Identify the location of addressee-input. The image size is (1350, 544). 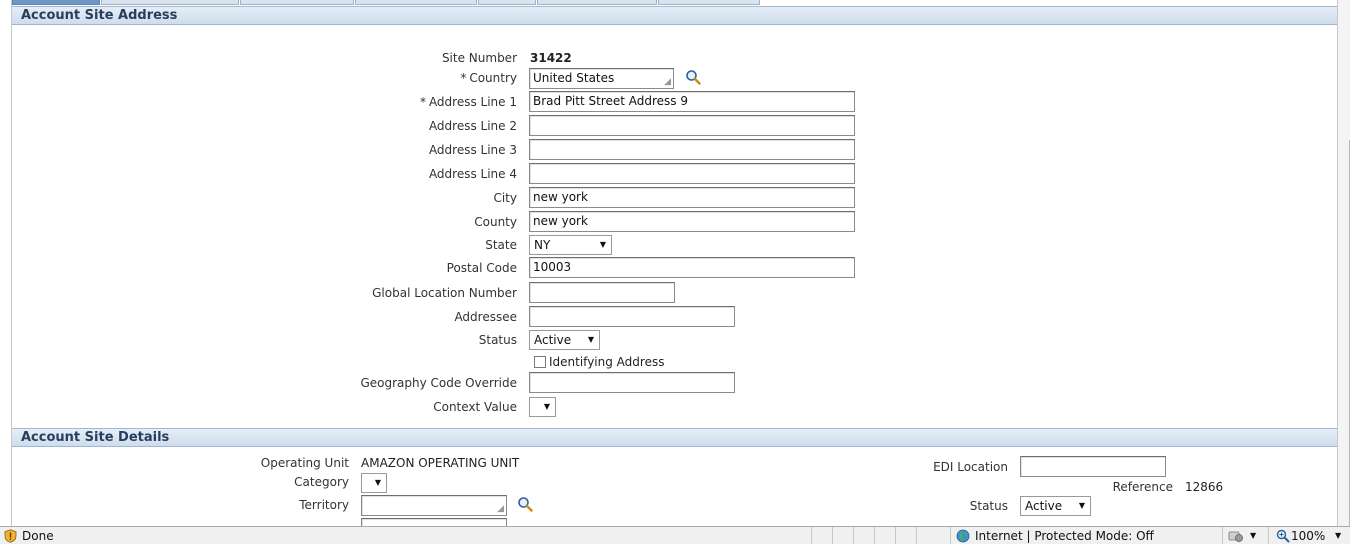
(632, 316).